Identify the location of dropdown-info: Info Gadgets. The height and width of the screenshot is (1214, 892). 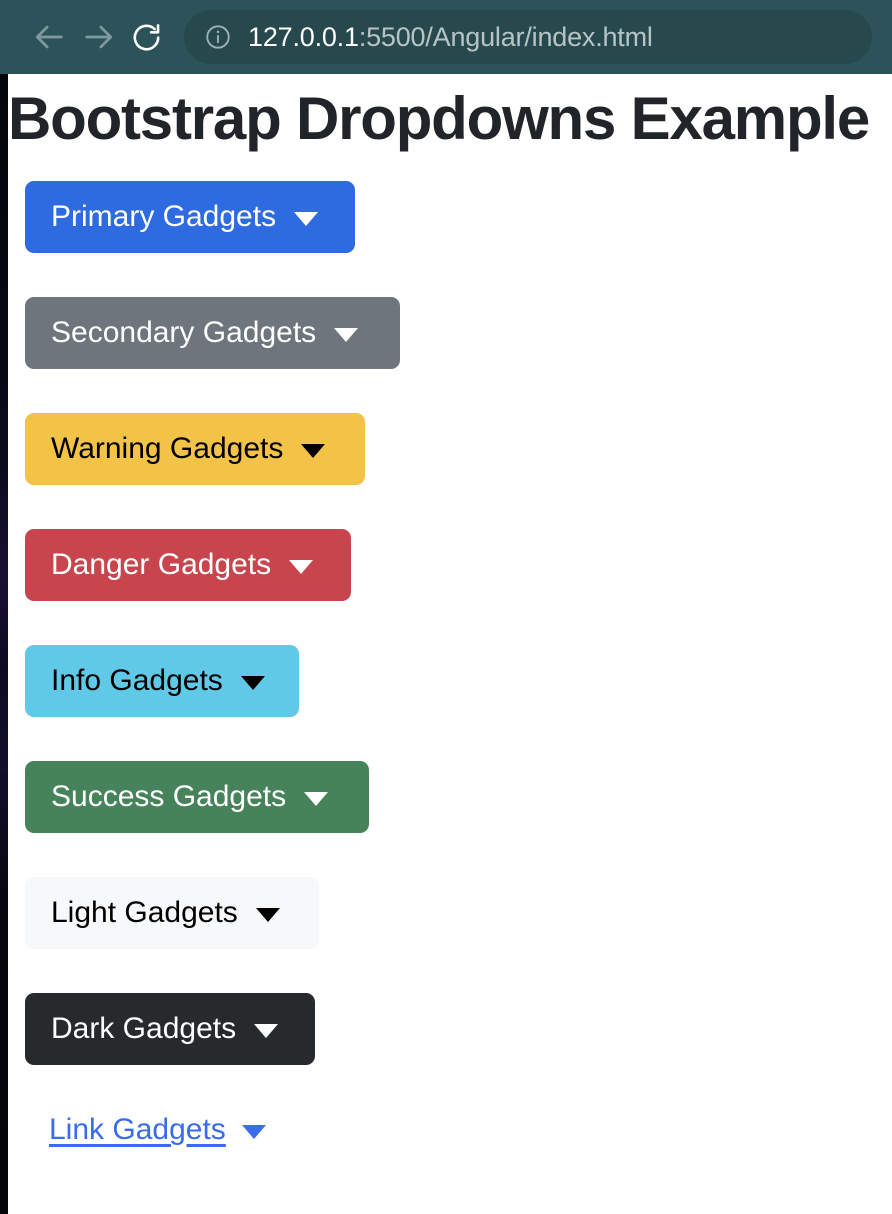
(458, 681).